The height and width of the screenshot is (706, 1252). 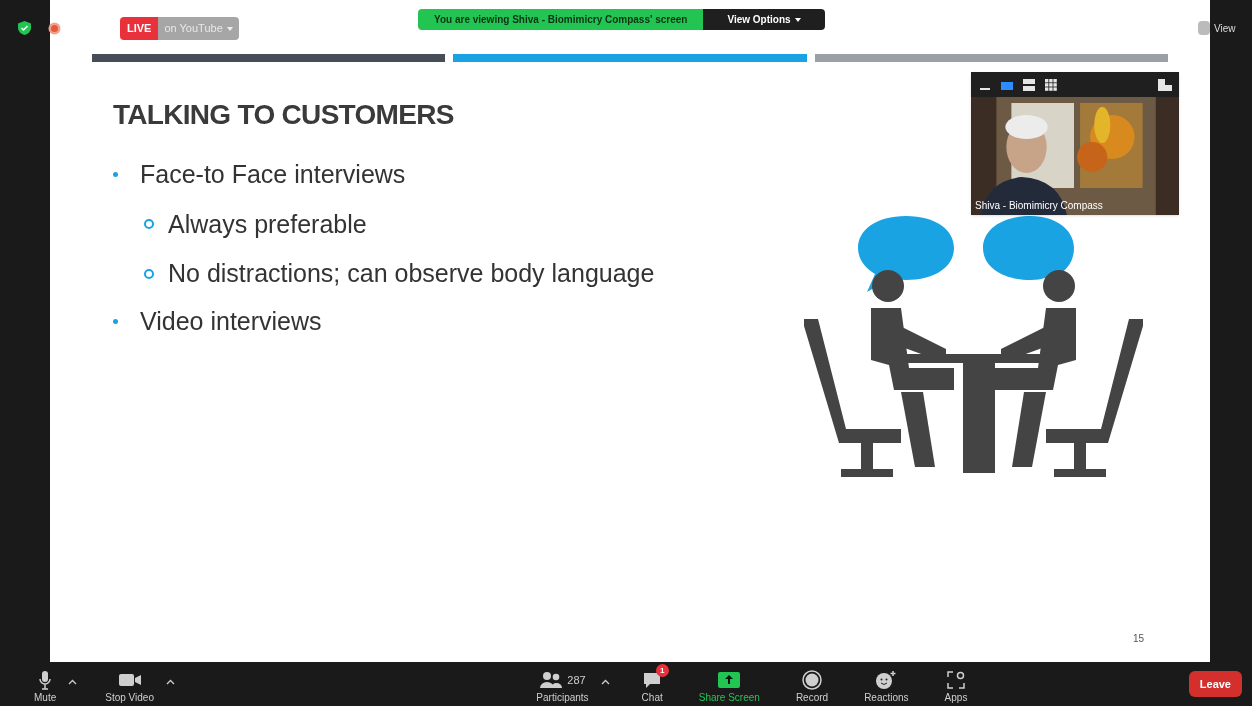 I want to click on toolbar-button: Reactions, so click(x=886, y=684).